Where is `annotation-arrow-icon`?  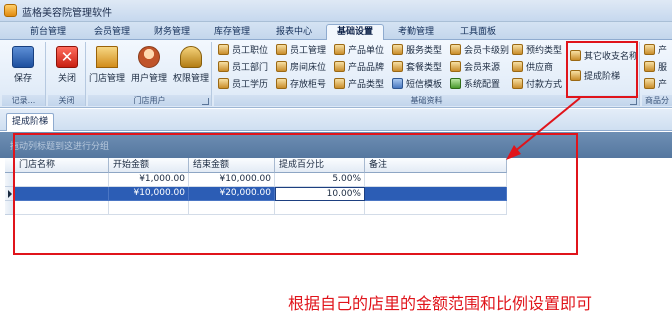 annotation-arrow-icon is located at coordinates (543, 128).